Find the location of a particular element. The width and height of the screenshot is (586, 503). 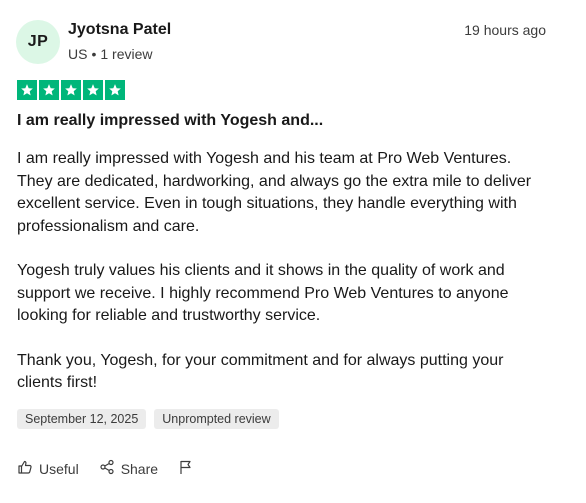

review-tags: September 12, 2025 Unprompted review is located at coordinates (148, 419).